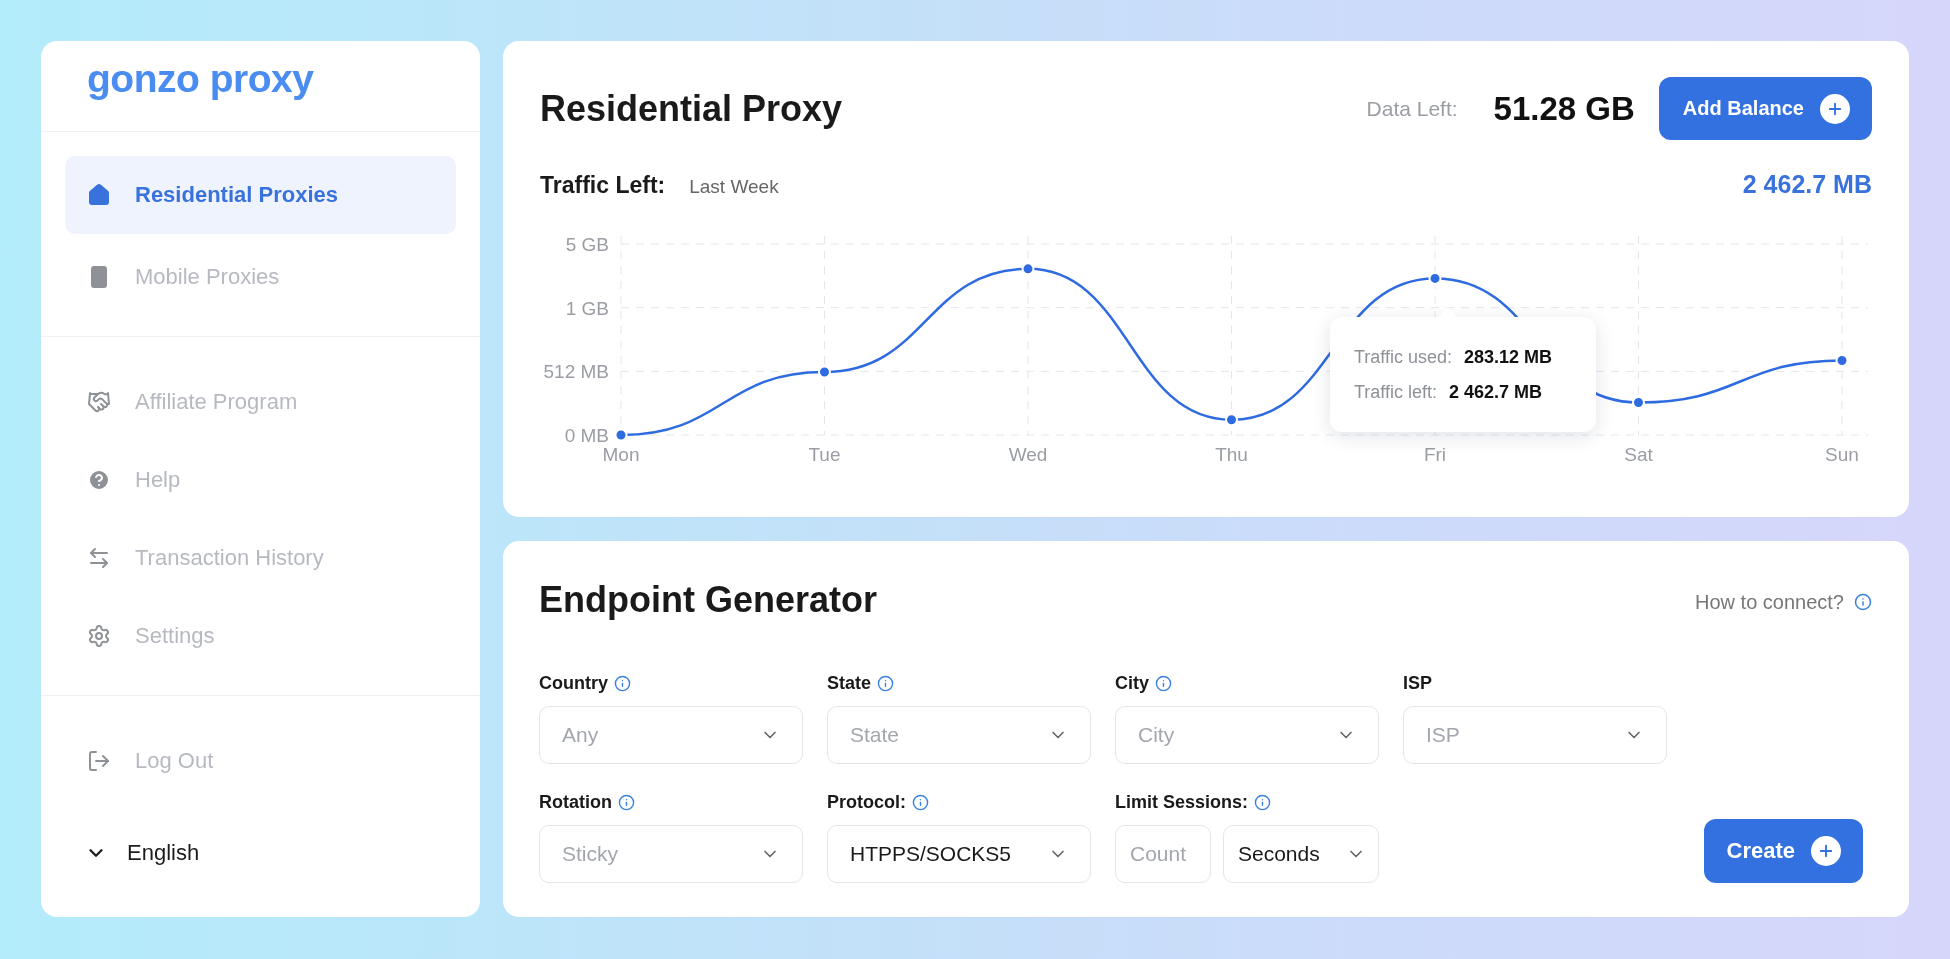 Image resolution: width=1950 pixels, height=959 pixels. What do you see at coordinates (260, 402) in the screenshot?
I see `nav-item: Affiliate Program` at bounding box center [260, 402].